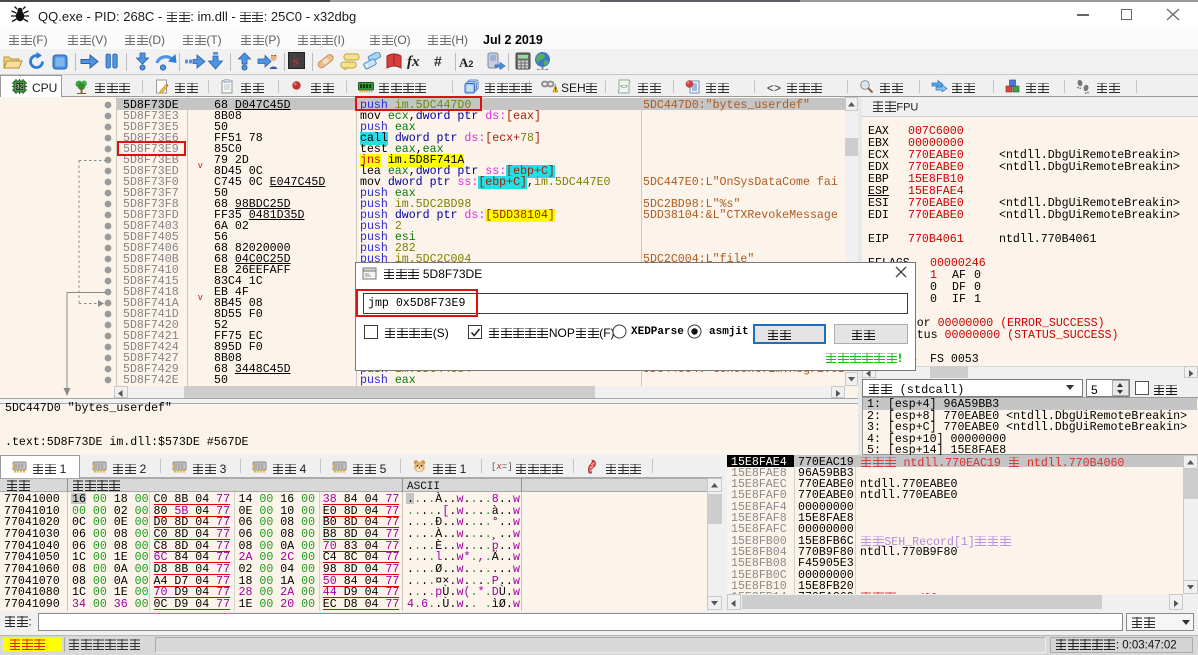 The height and width of the screenshot is (655, 1198). I want to click on svg-text: 32, so click(19, 88).